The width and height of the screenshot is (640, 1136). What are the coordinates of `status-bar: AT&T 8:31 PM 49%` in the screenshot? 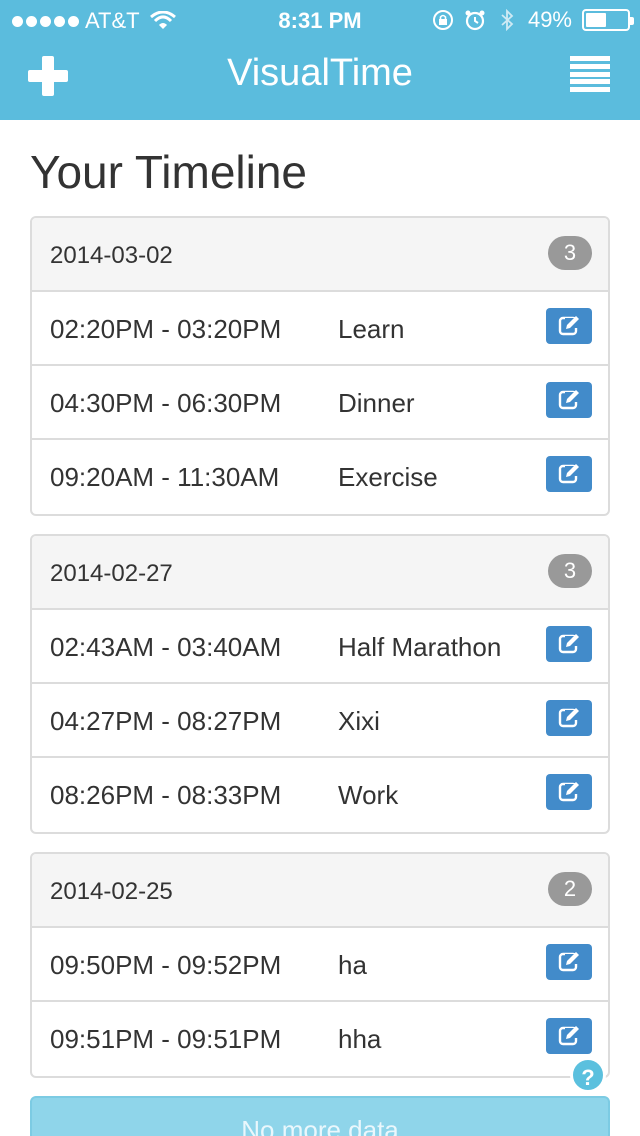 It's located at (320, 20).